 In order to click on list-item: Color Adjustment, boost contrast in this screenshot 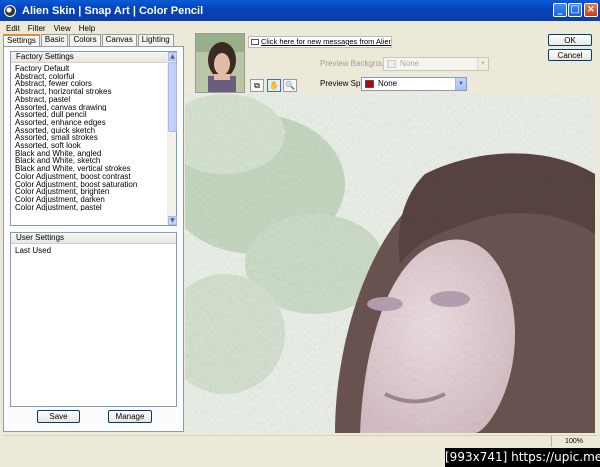, I will do `click(89, 177)`.